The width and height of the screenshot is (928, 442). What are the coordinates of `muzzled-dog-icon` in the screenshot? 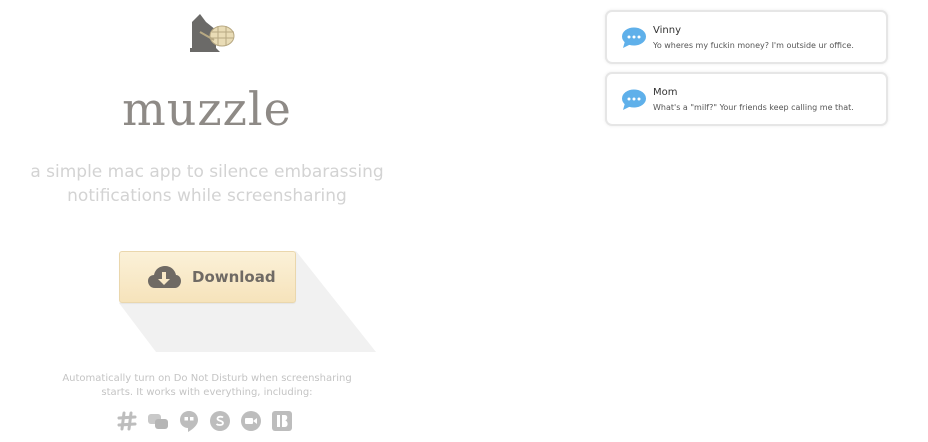 It's located at (212, 33).